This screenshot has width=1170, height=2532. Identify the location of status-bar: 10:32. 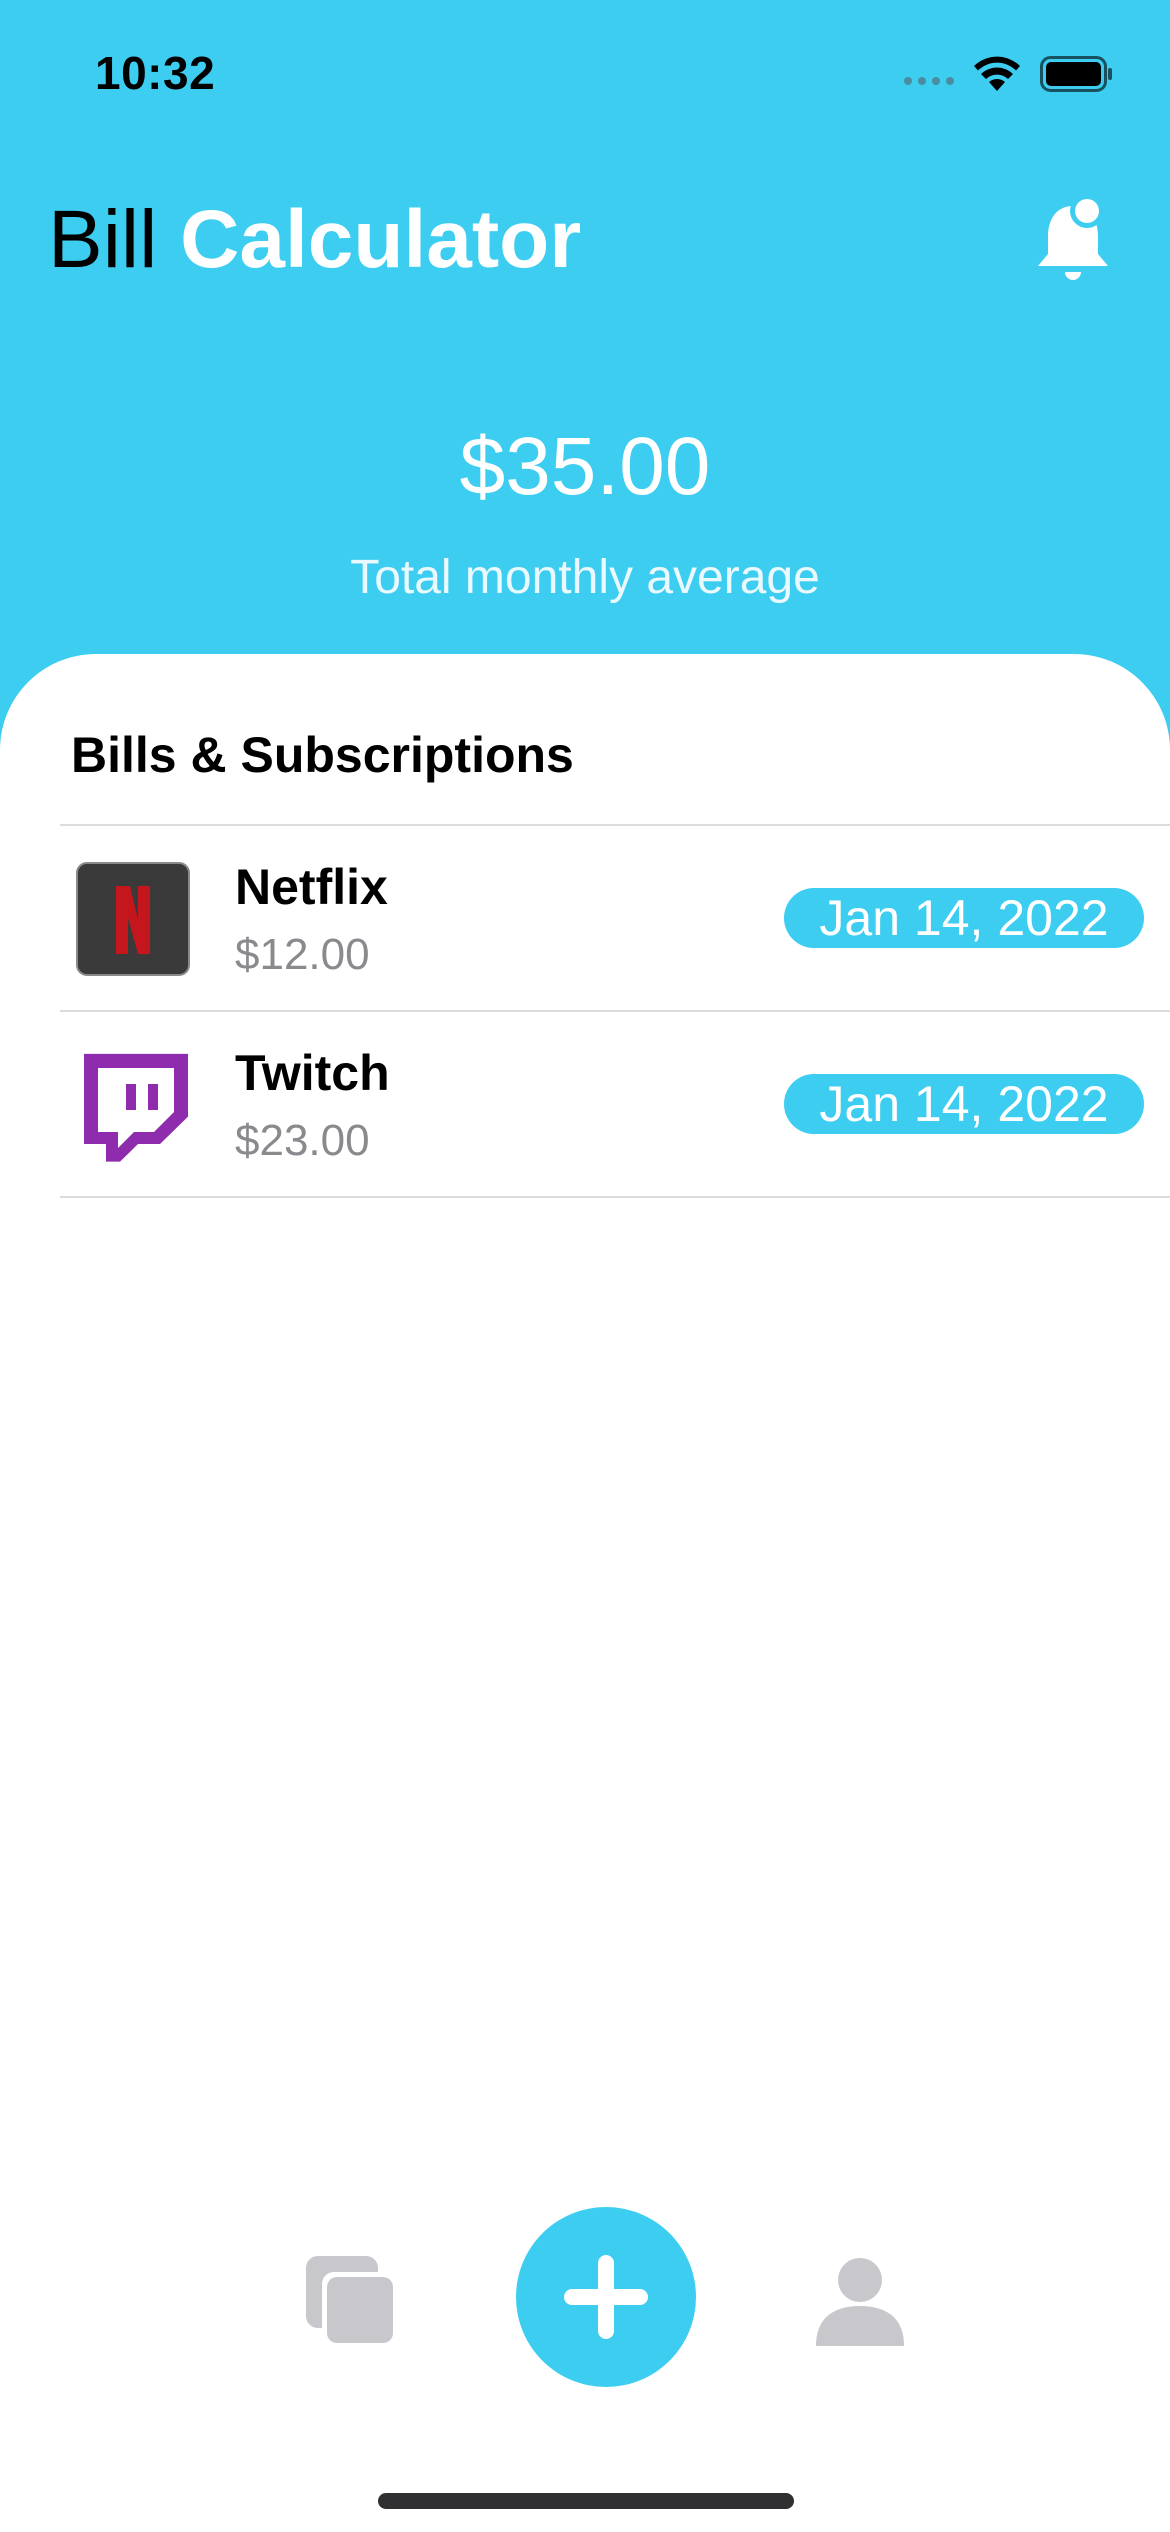
(585, 70).